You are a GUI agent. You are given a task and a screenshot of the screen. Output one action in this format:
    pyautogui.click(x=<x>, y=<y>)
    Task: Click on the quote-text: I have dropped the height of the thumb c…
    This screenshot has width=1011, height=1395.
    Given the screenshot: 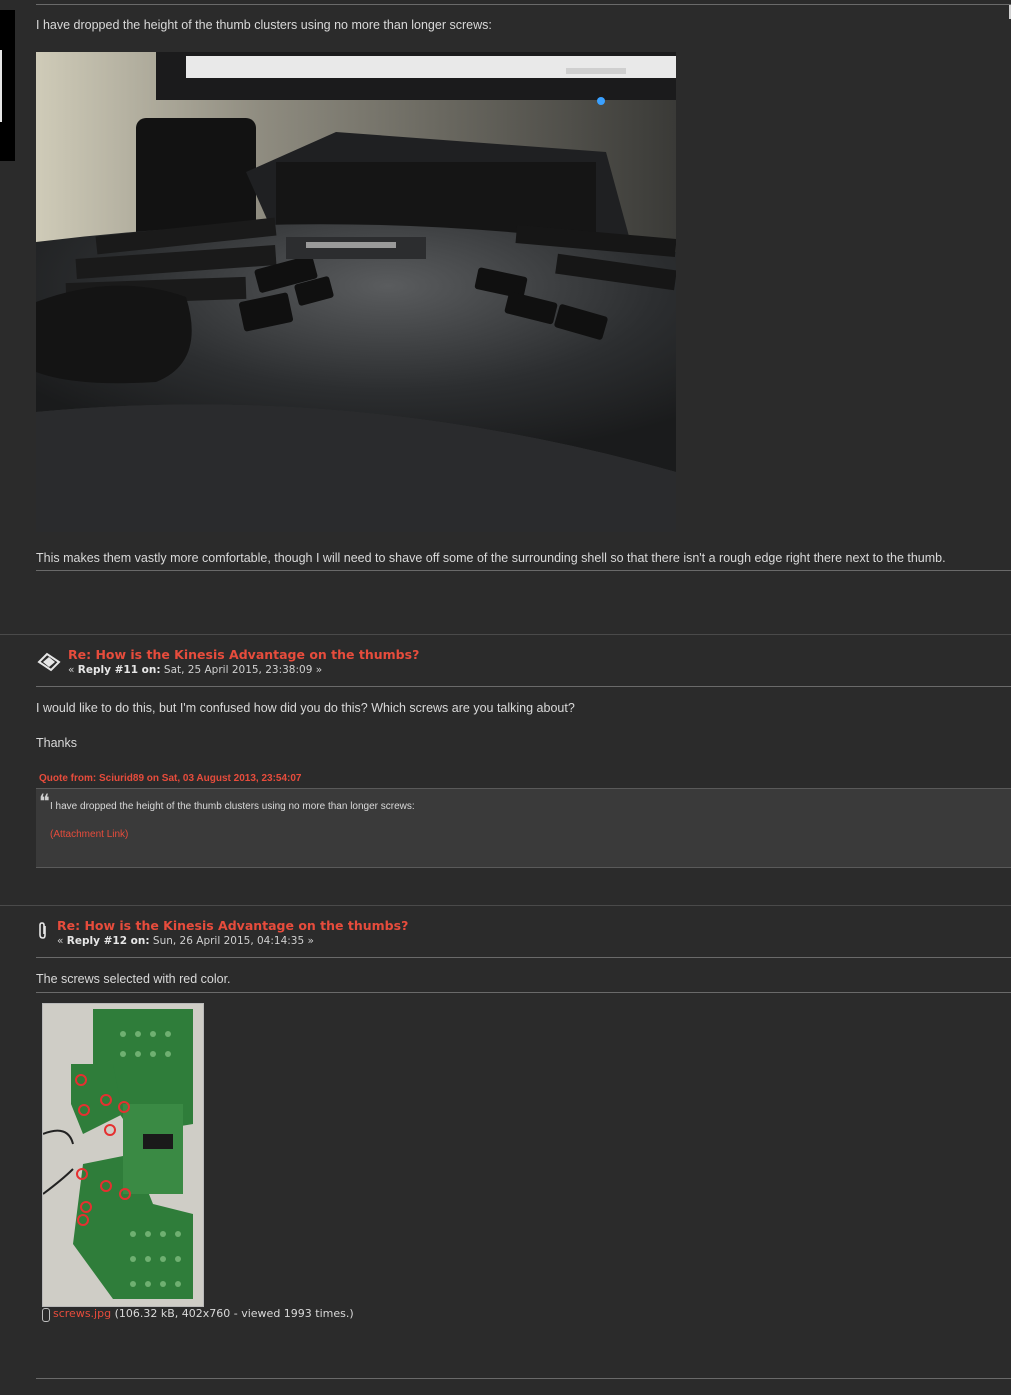 What is the action you would take?
    pyautogui.click(x=232, y=806)
    